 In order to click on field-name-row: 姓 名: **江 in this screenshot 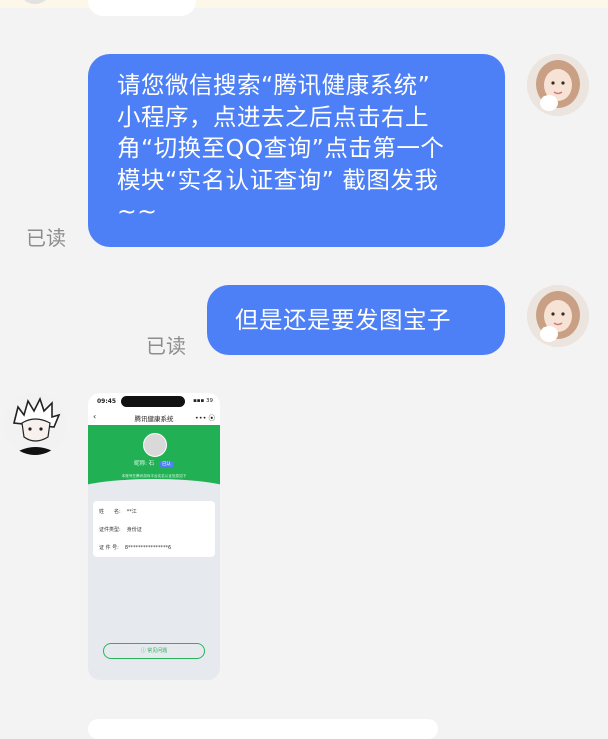, I will do `click(118, 511)`.